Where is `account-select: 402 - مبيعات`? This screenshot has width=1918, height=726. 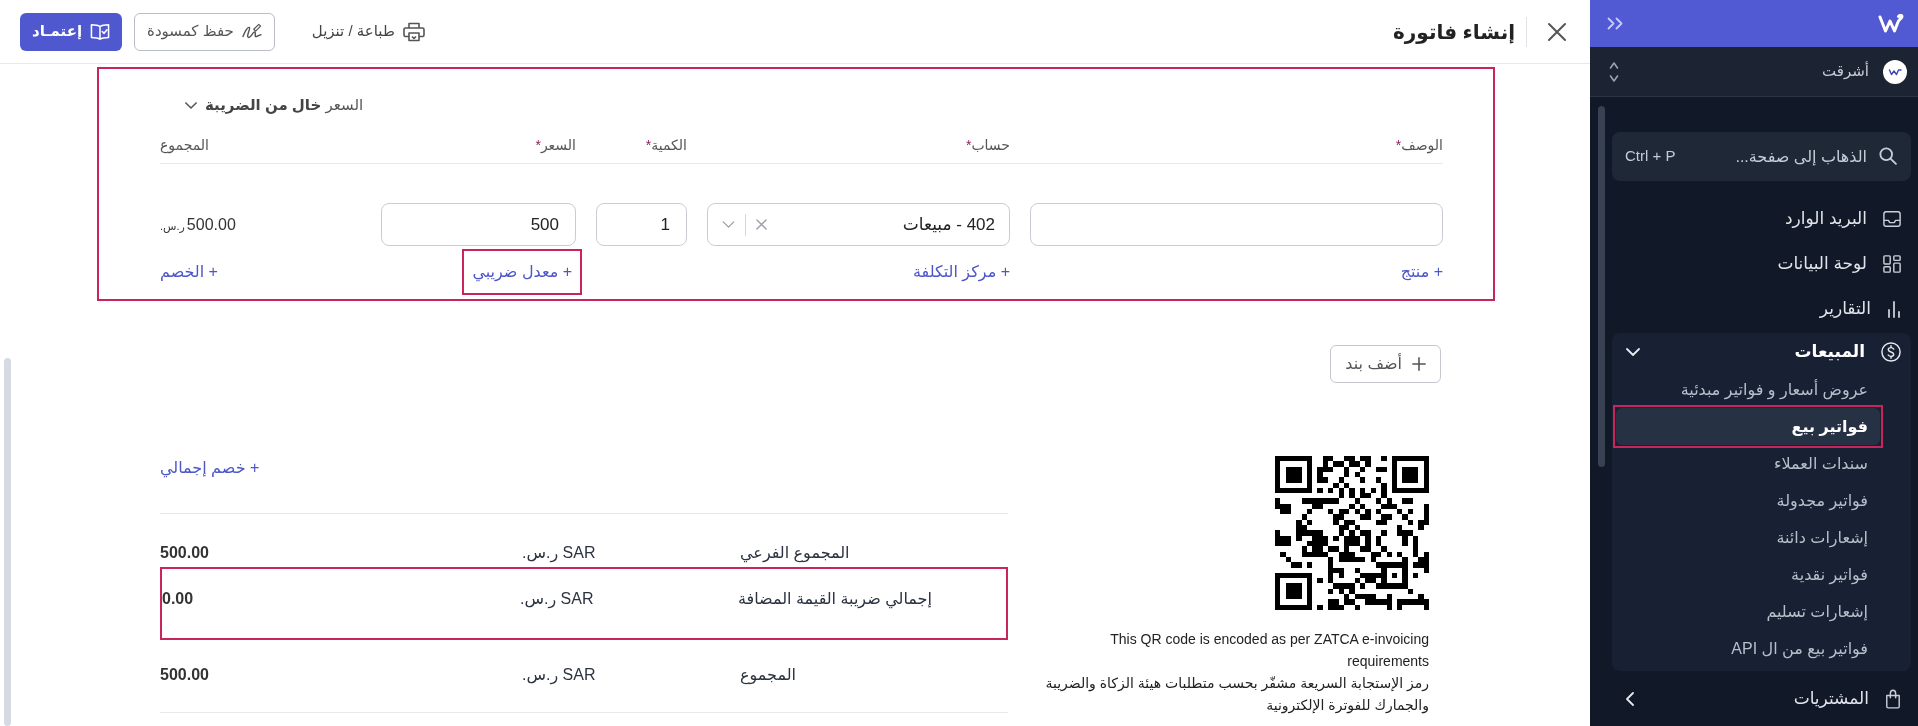 account-select: 402 - مبيعات is located at coordinates (858, 224).